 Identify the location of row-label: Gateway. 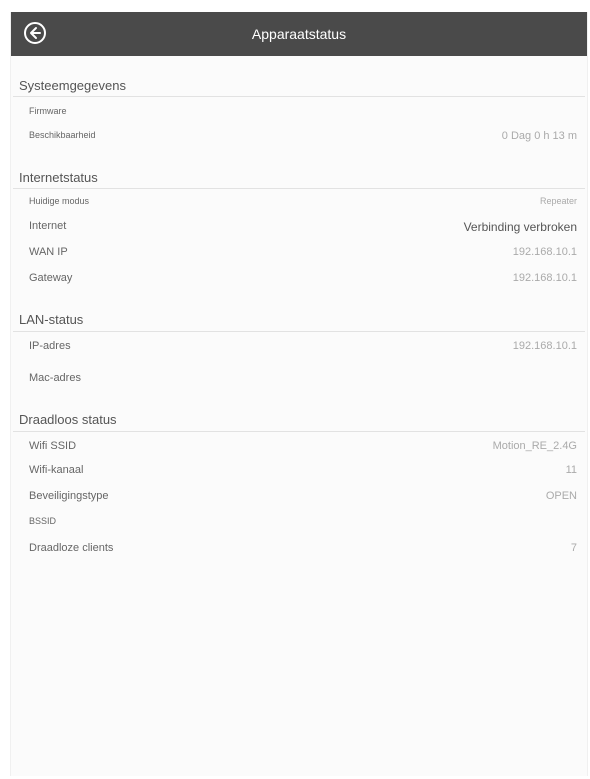
(51, 278).